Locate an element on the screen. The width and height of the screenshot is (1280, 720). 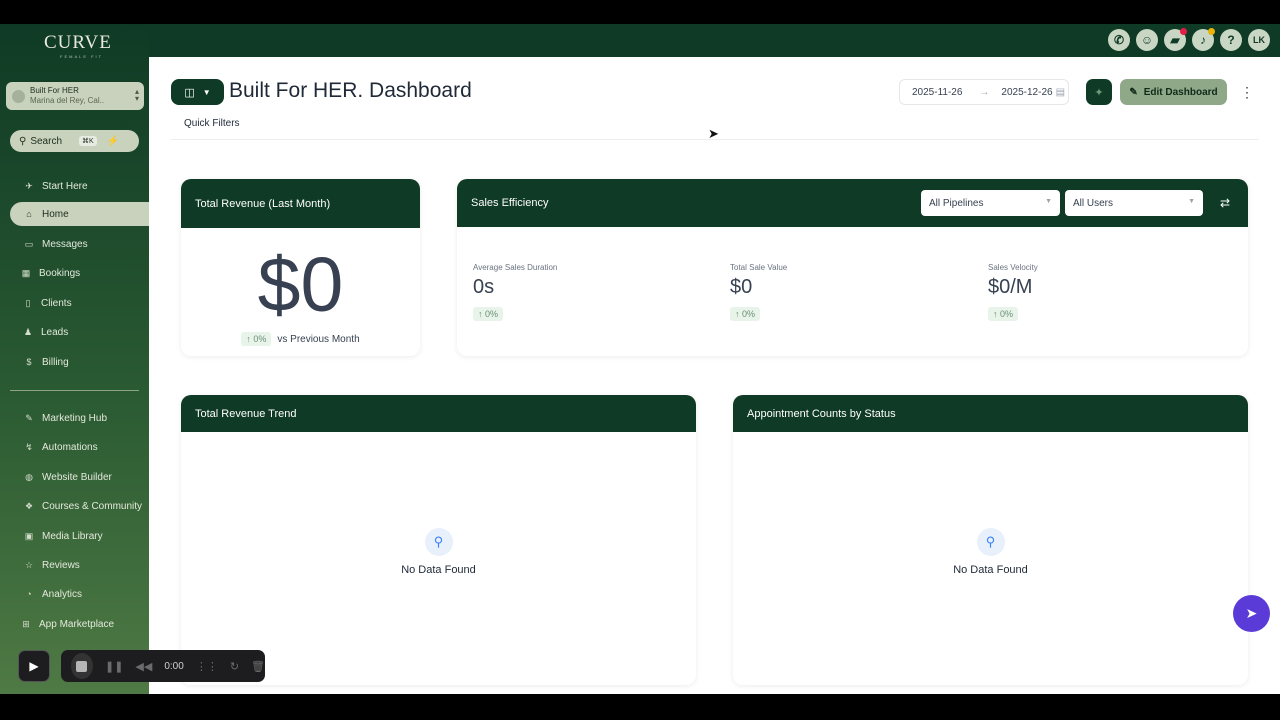
arrow-right-icon: → is located at coordinates (984, 92).